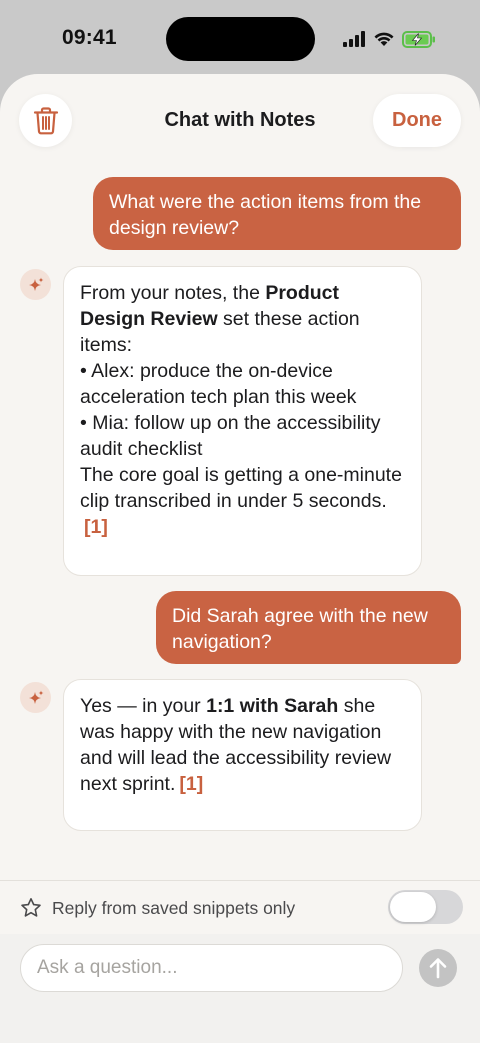 This screenshot has height=1043, width=480. I want to click on status-icons, so click(389, 39).